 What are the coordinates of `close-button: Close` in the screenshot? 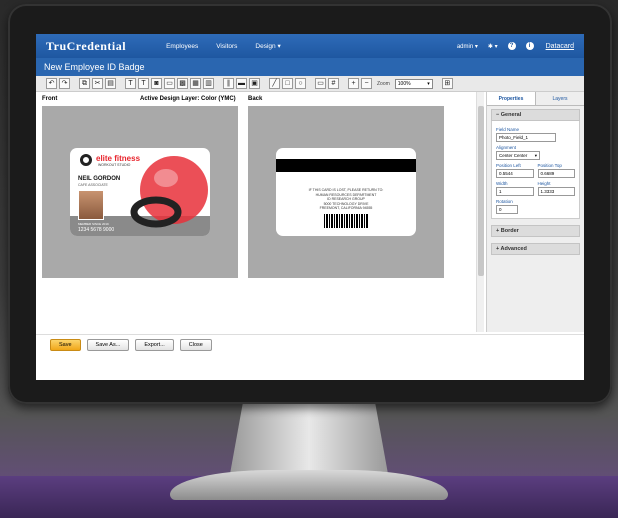 It's located at (195, 344).